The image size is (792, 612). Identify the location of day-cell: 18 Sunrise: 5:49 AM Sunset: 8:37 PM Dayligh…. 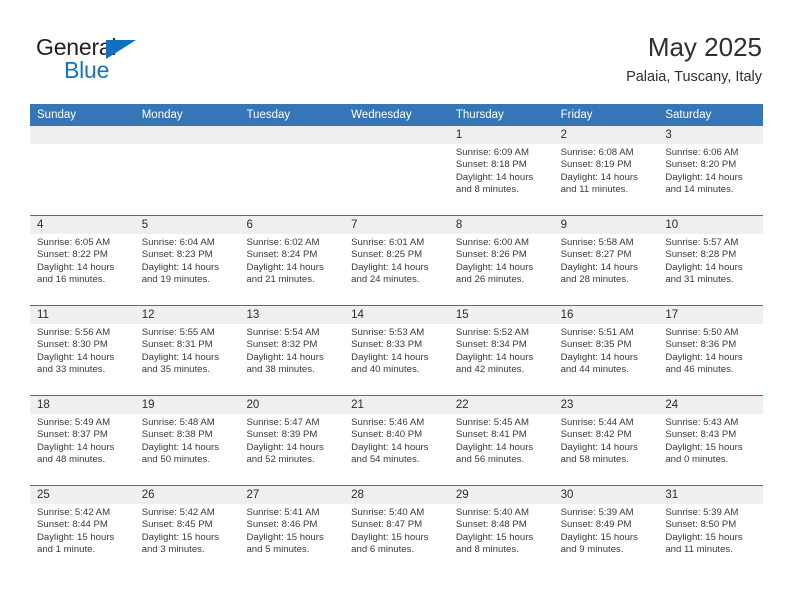
(82, 440).